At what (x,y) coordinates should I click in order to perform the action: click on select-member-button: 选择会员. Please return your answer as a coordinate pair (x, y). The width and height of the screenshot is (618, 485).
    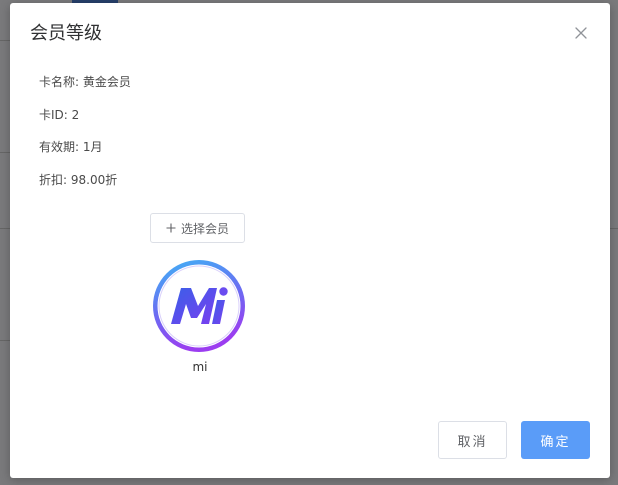
    Looking at the image, I should click on (197, 228).